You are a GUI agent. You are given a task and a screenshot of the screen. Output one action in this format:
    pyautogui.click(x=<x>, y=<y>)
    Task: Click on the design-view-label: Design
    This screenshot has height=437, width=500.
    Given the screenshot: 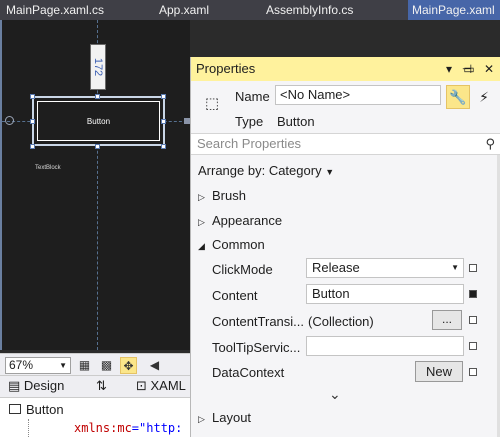 What is the action you would take?
    pyautogui.click(x=44, y=385)
    